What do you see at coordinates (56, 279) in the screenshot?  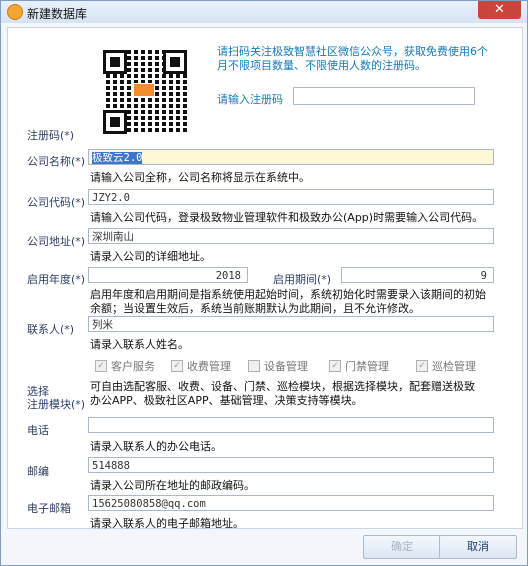 I see `start-year-label: 启用年度(*)` at bounding box center [56, 279].